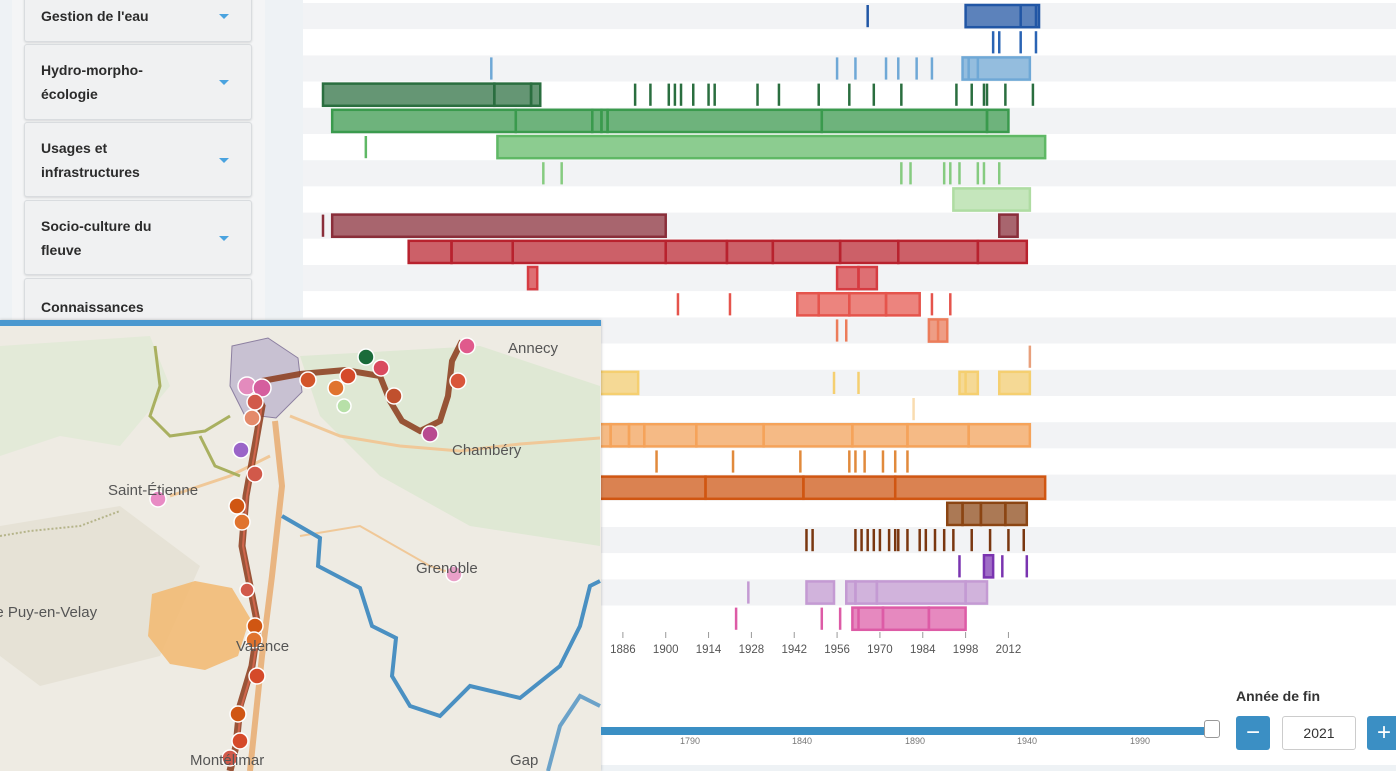 The image size is (1396, 771). I want to click on year-slider-ticks: 1790 1840 1890 1940 1990, so click(906, 744).